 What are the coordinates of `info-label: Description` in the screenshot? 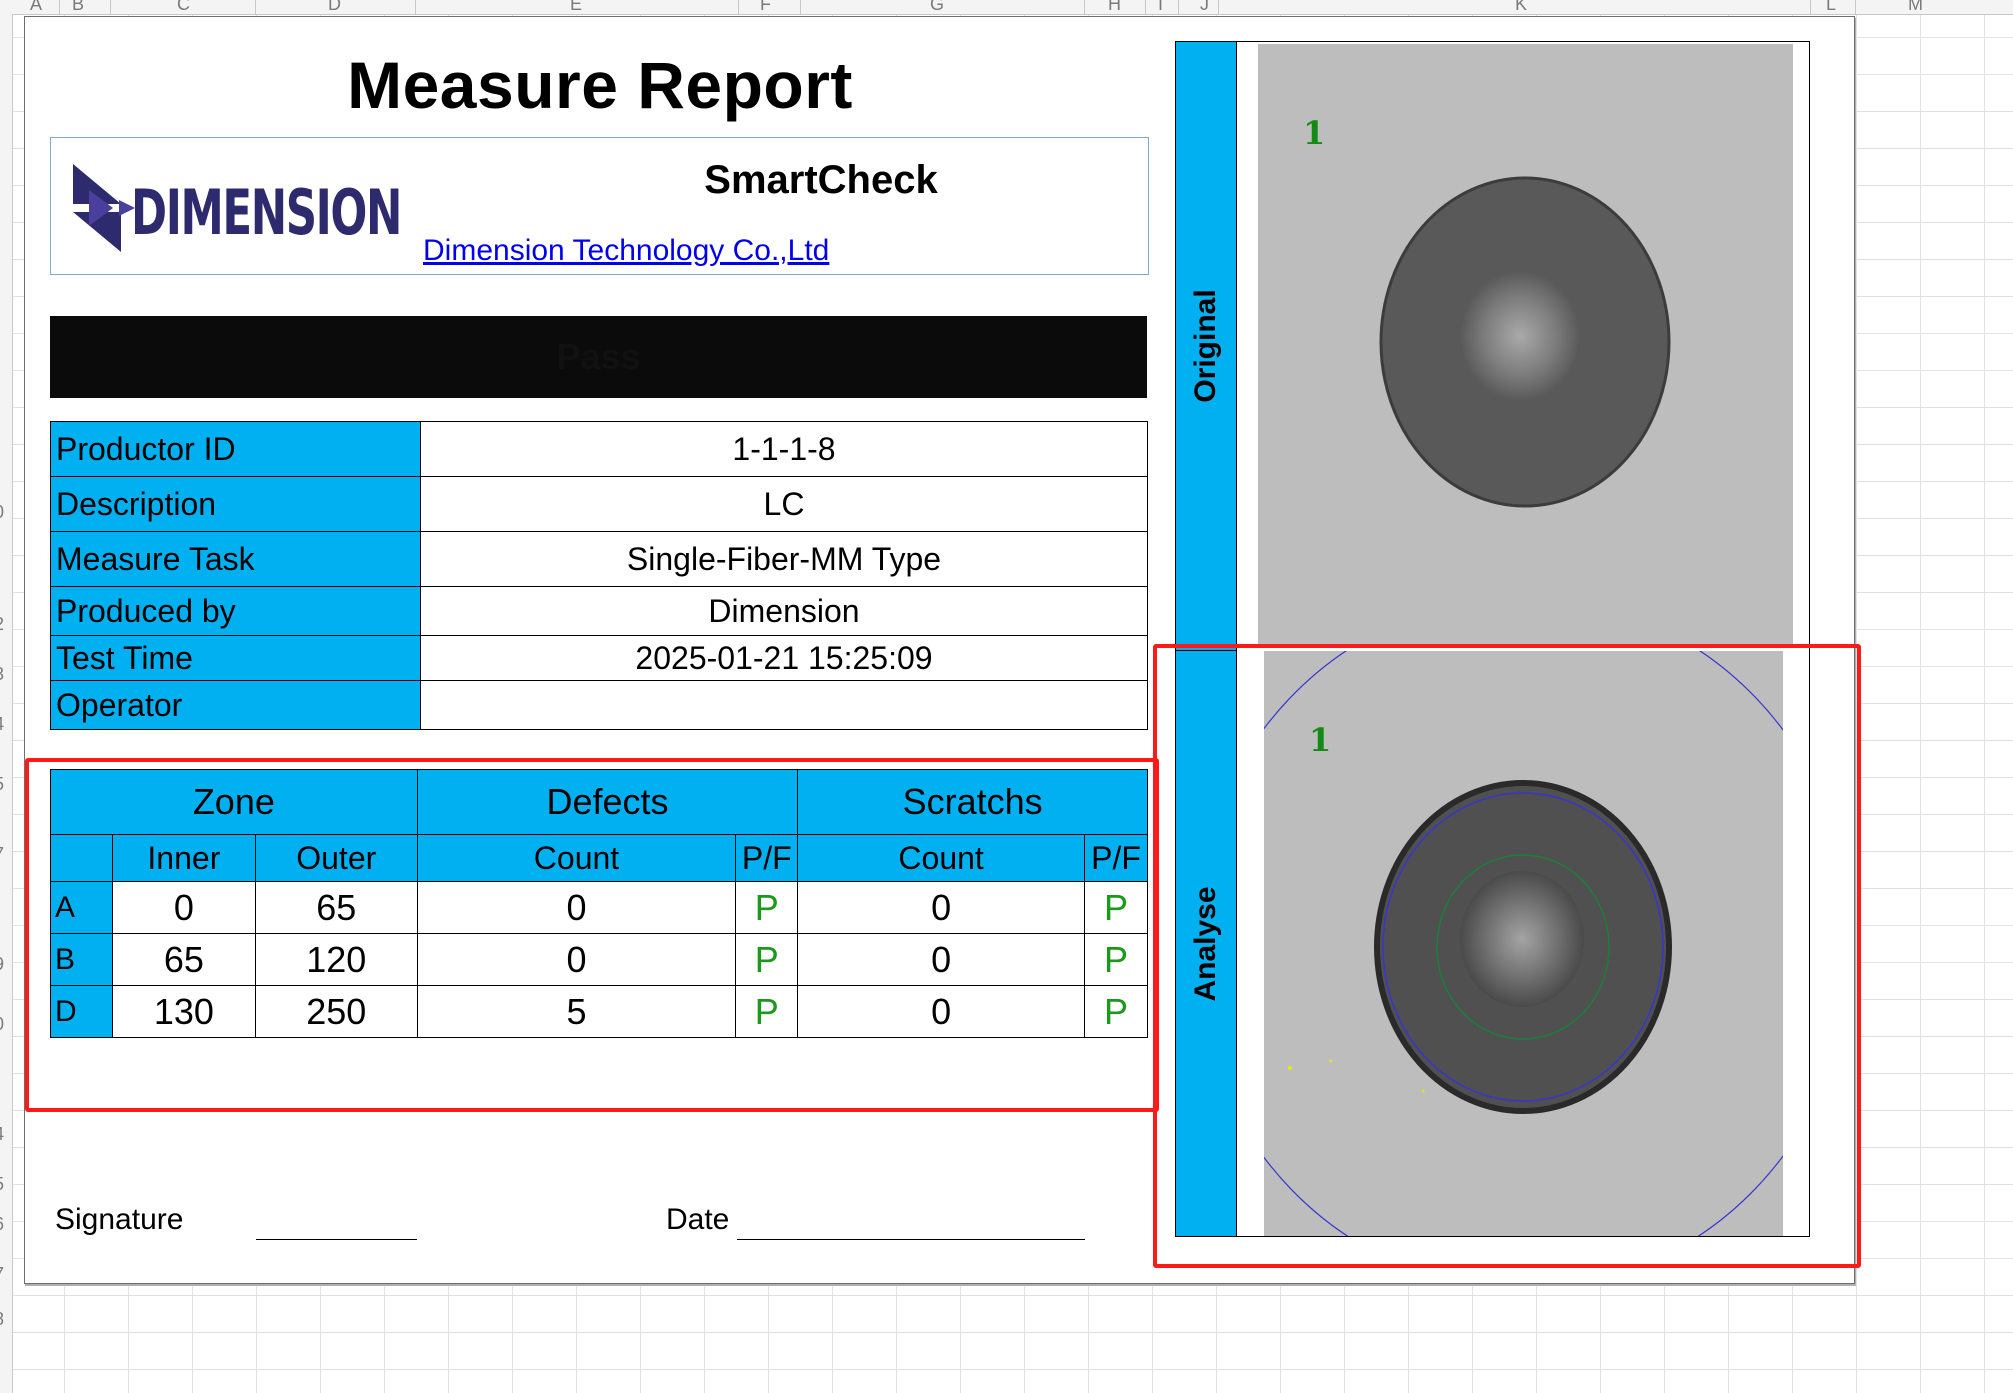 It's located at (235, 504).